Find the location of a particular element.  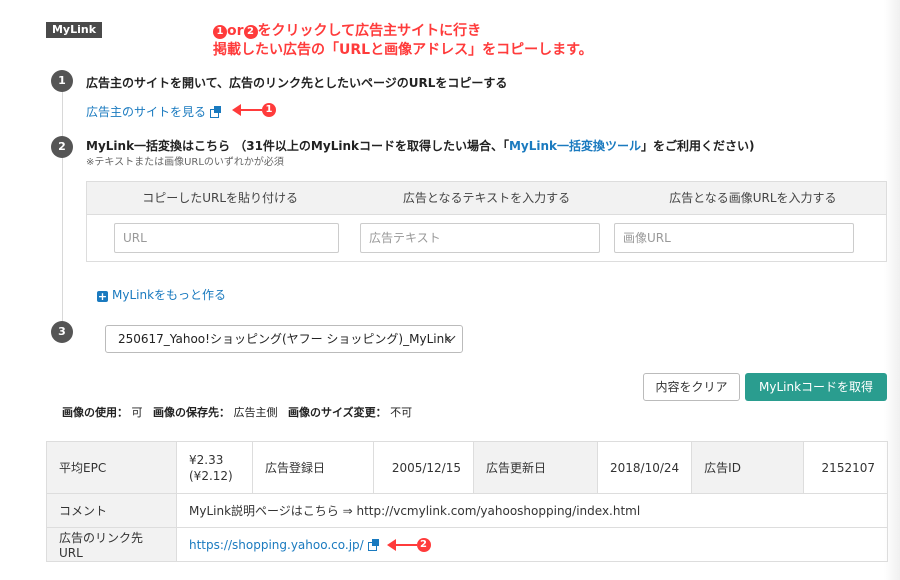

annotation-circle-2: 2 is located at coordinates (250, 32).